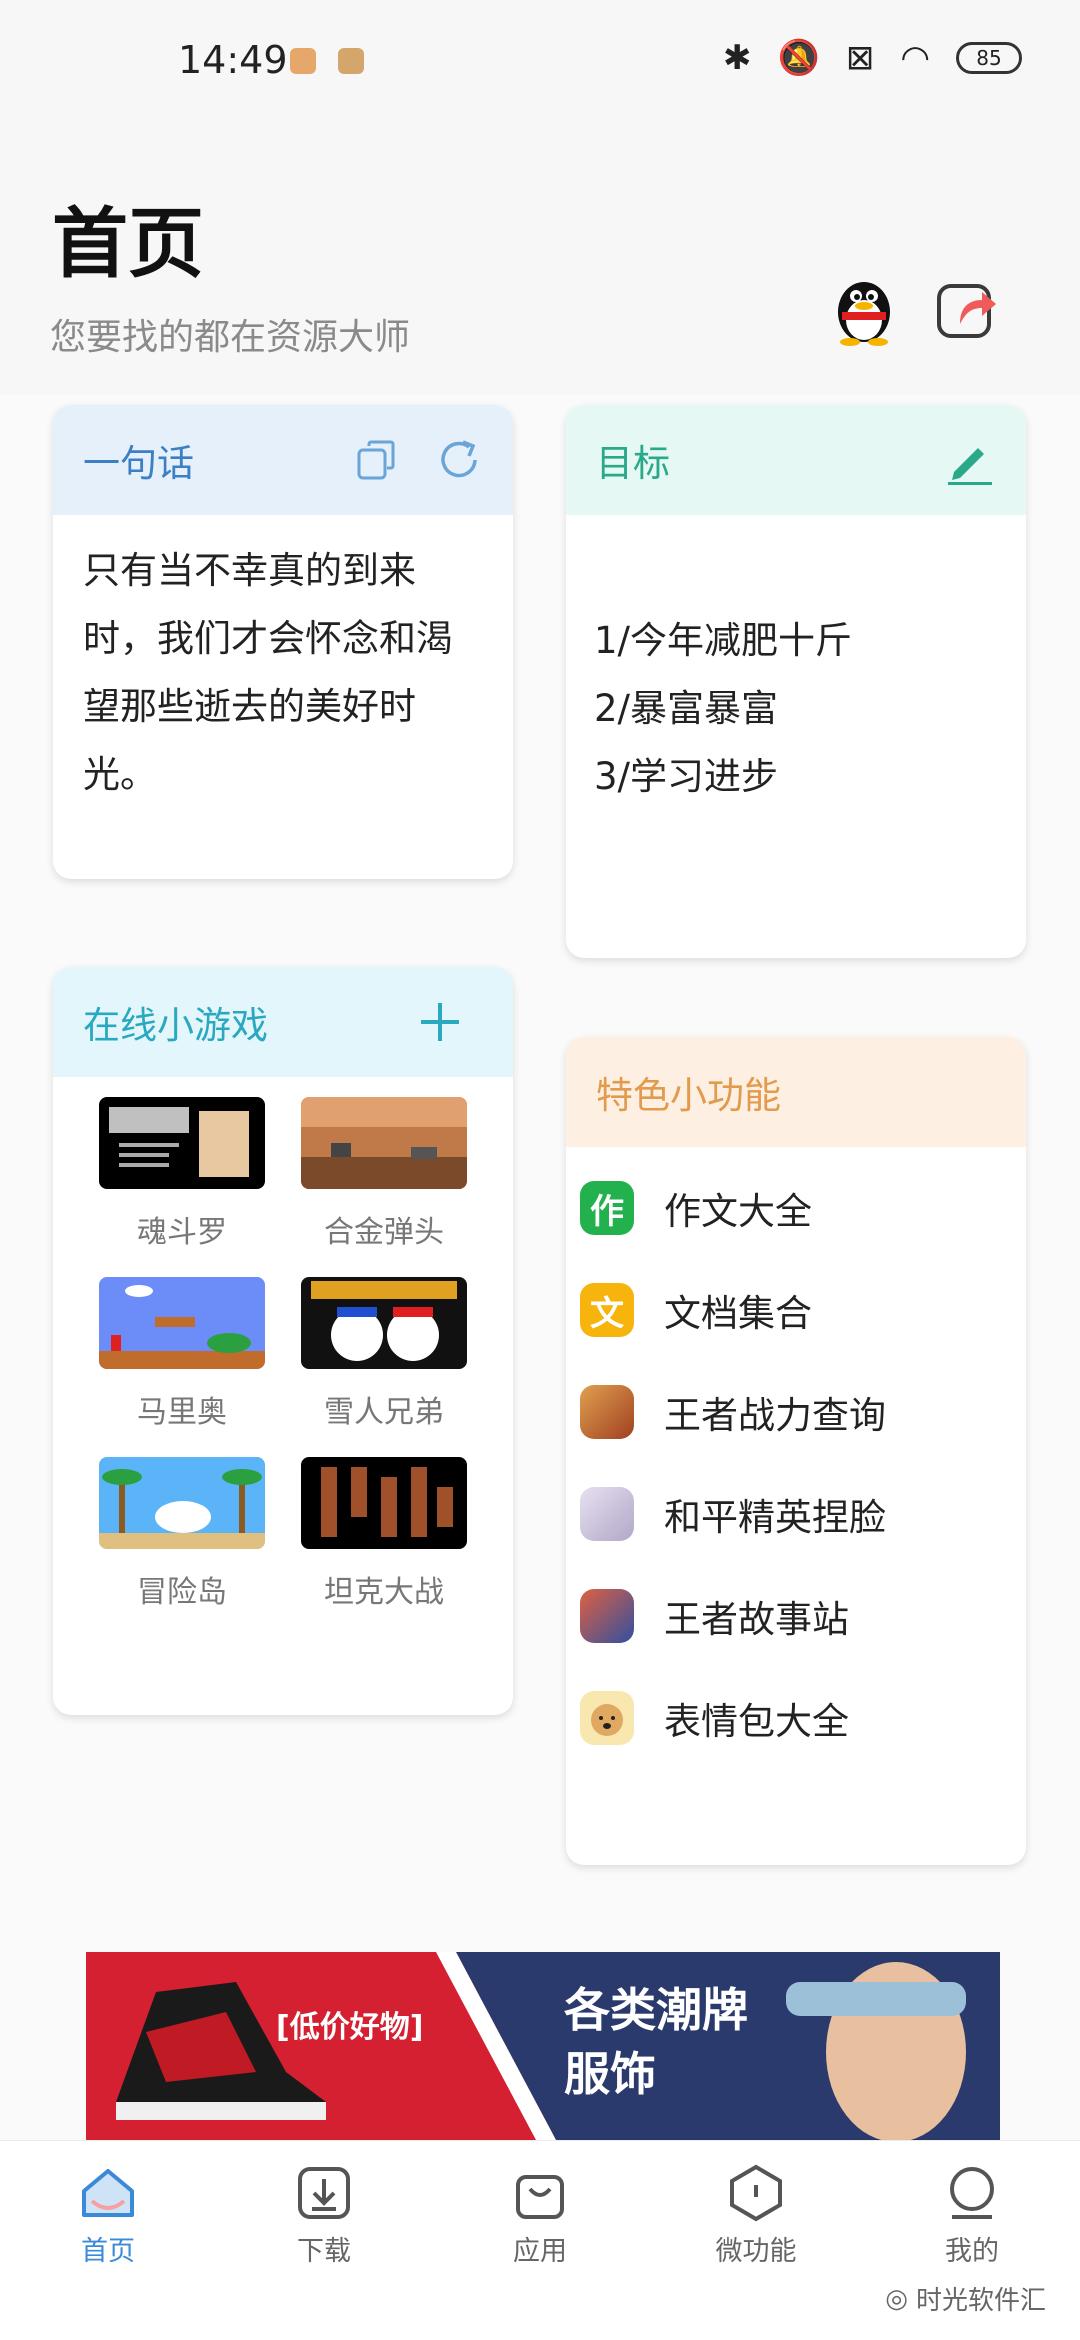 The height and width of the screenshot is (2340, 1080). What do you see at coordinates (737, 58) in the screenshot?
I see `bluetooth-icon: ✱` at bounding box center [737, 58].